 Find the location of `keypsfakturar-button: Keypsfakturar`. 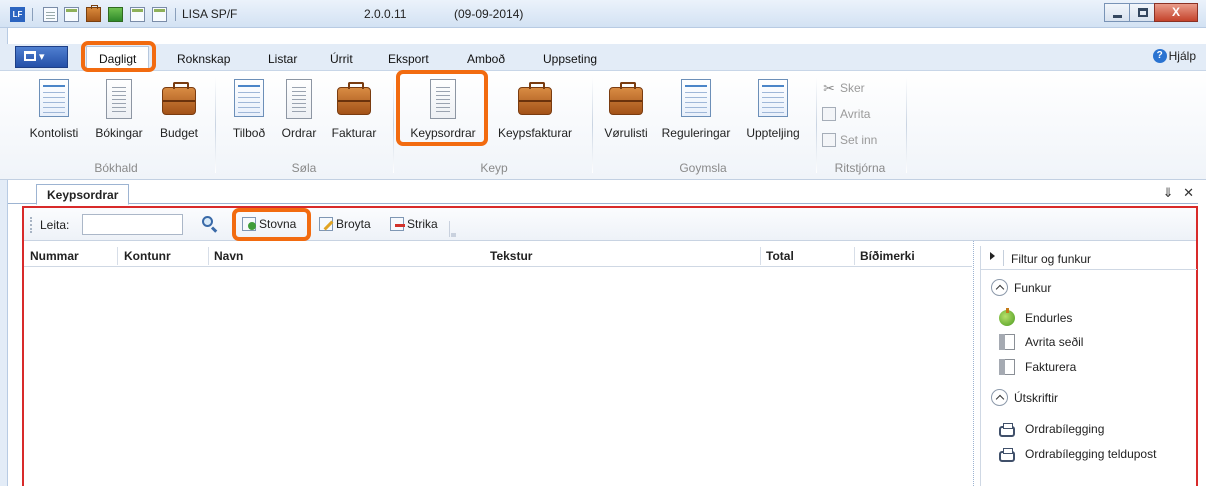

keypsfakturar-button: Keypsfakturar is located at coordinates (535, 111).